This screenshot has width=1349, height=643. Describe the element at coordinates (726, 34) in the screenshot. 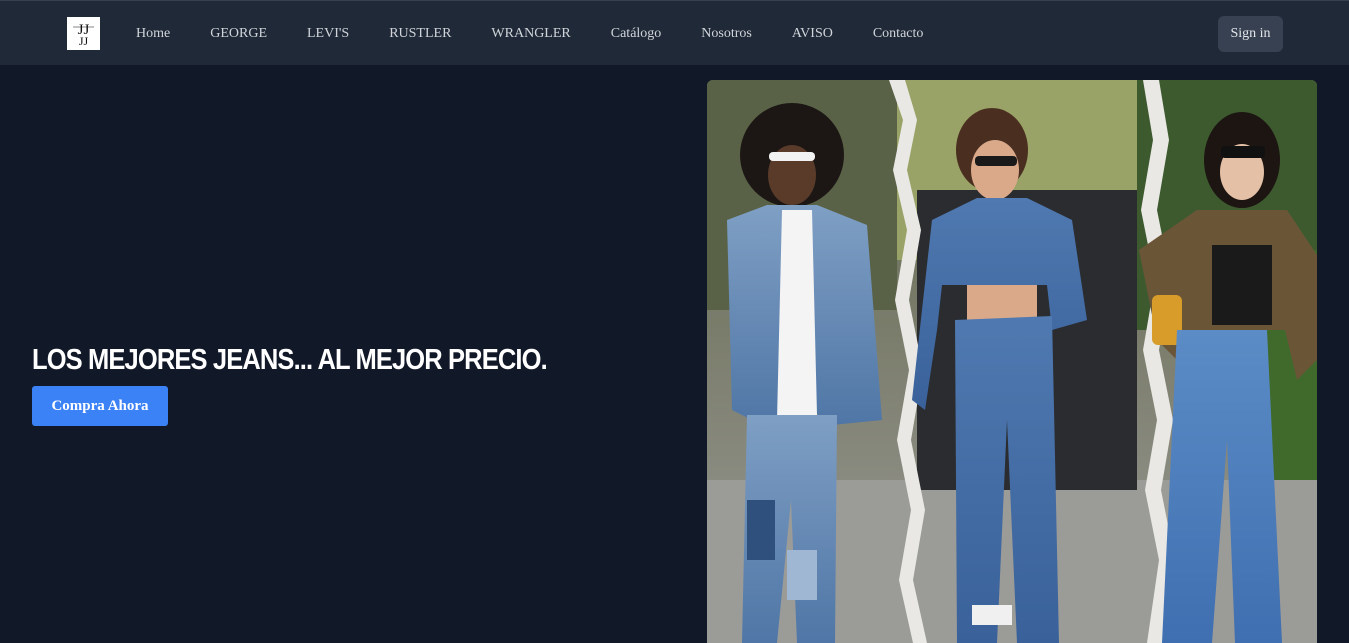

I see `nav-link-nosotros: Nosotros` at that location.